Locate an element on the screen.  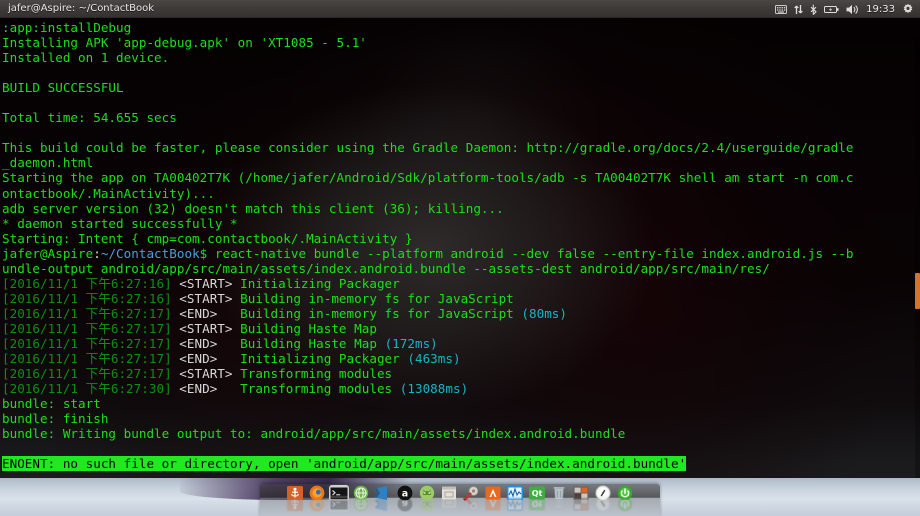
terminal-text: Installed on 1 device. is located at coordinates (86, 58).